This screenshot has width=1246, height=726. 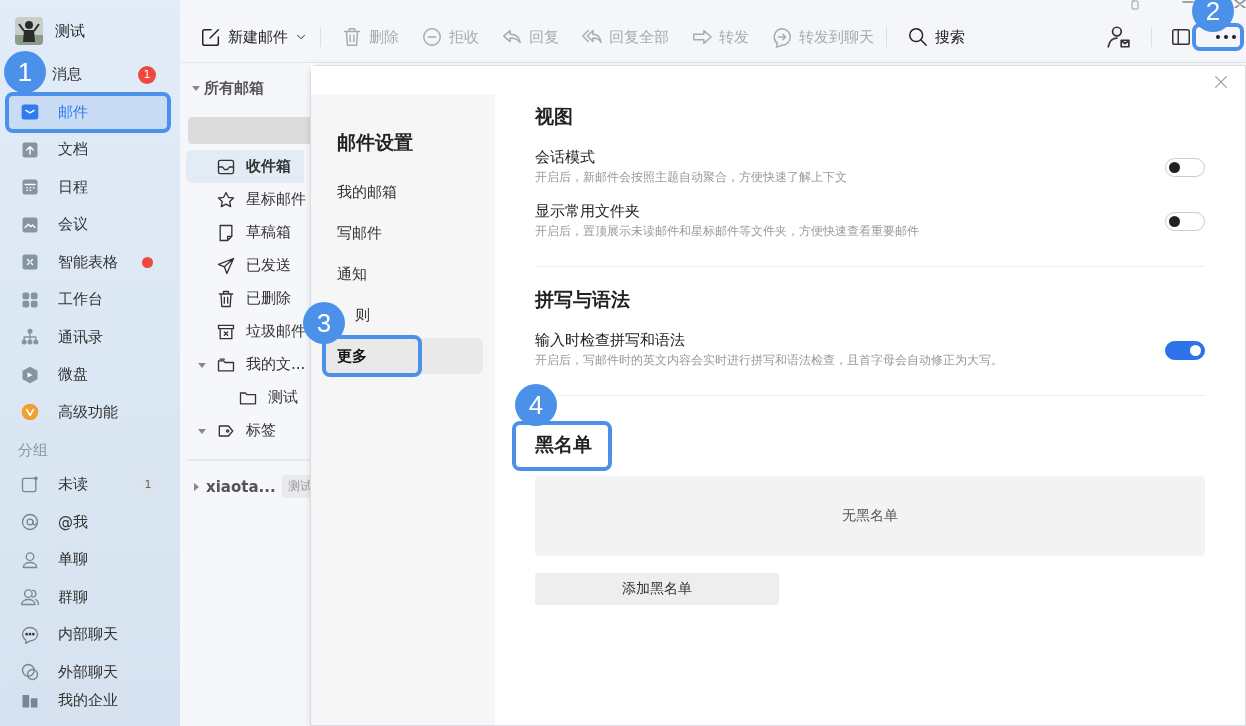 I want to click on group-item: 群聊, so click(x=88, y=597).